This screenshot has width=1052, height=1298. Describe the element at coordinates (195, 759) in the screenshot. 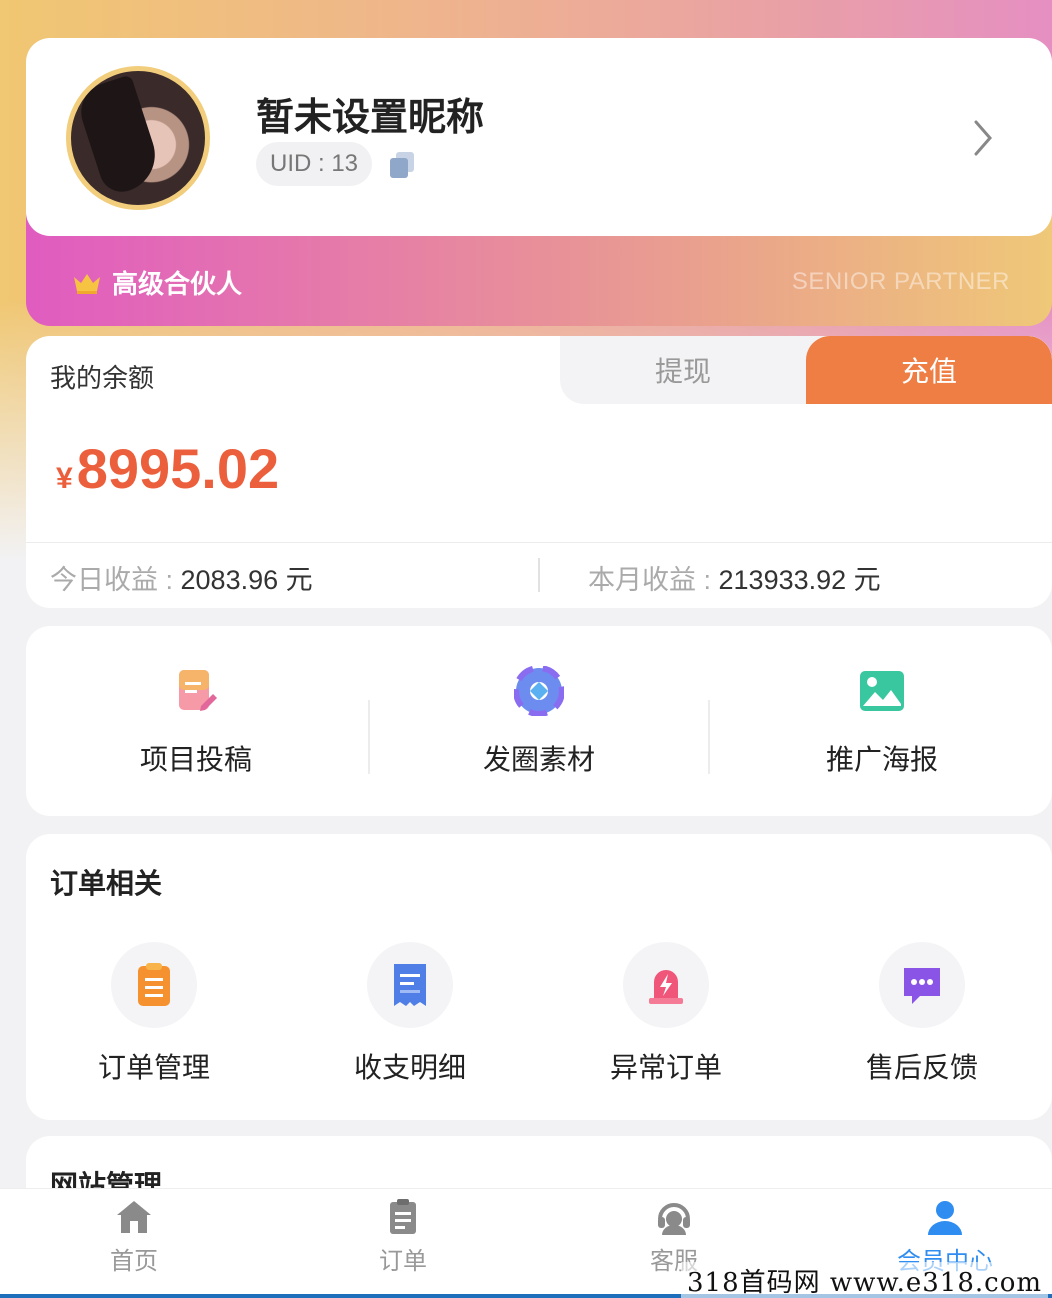

I see `tool-label: 项目投稿` at that location.